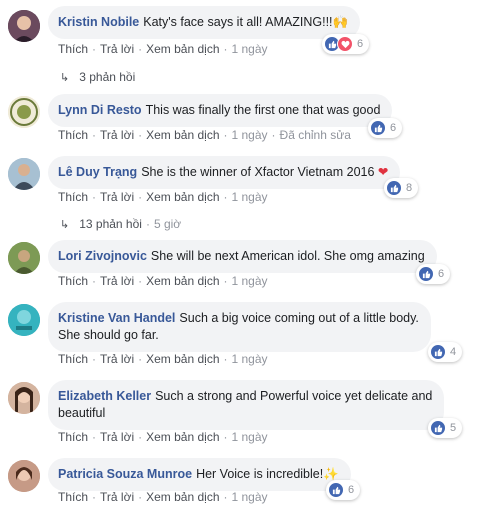 The height and width of the screenshot is (507, 496). Describe the element at coordinates (409, 188) in the screenshot. I see `reaction-number: 8` at that location.